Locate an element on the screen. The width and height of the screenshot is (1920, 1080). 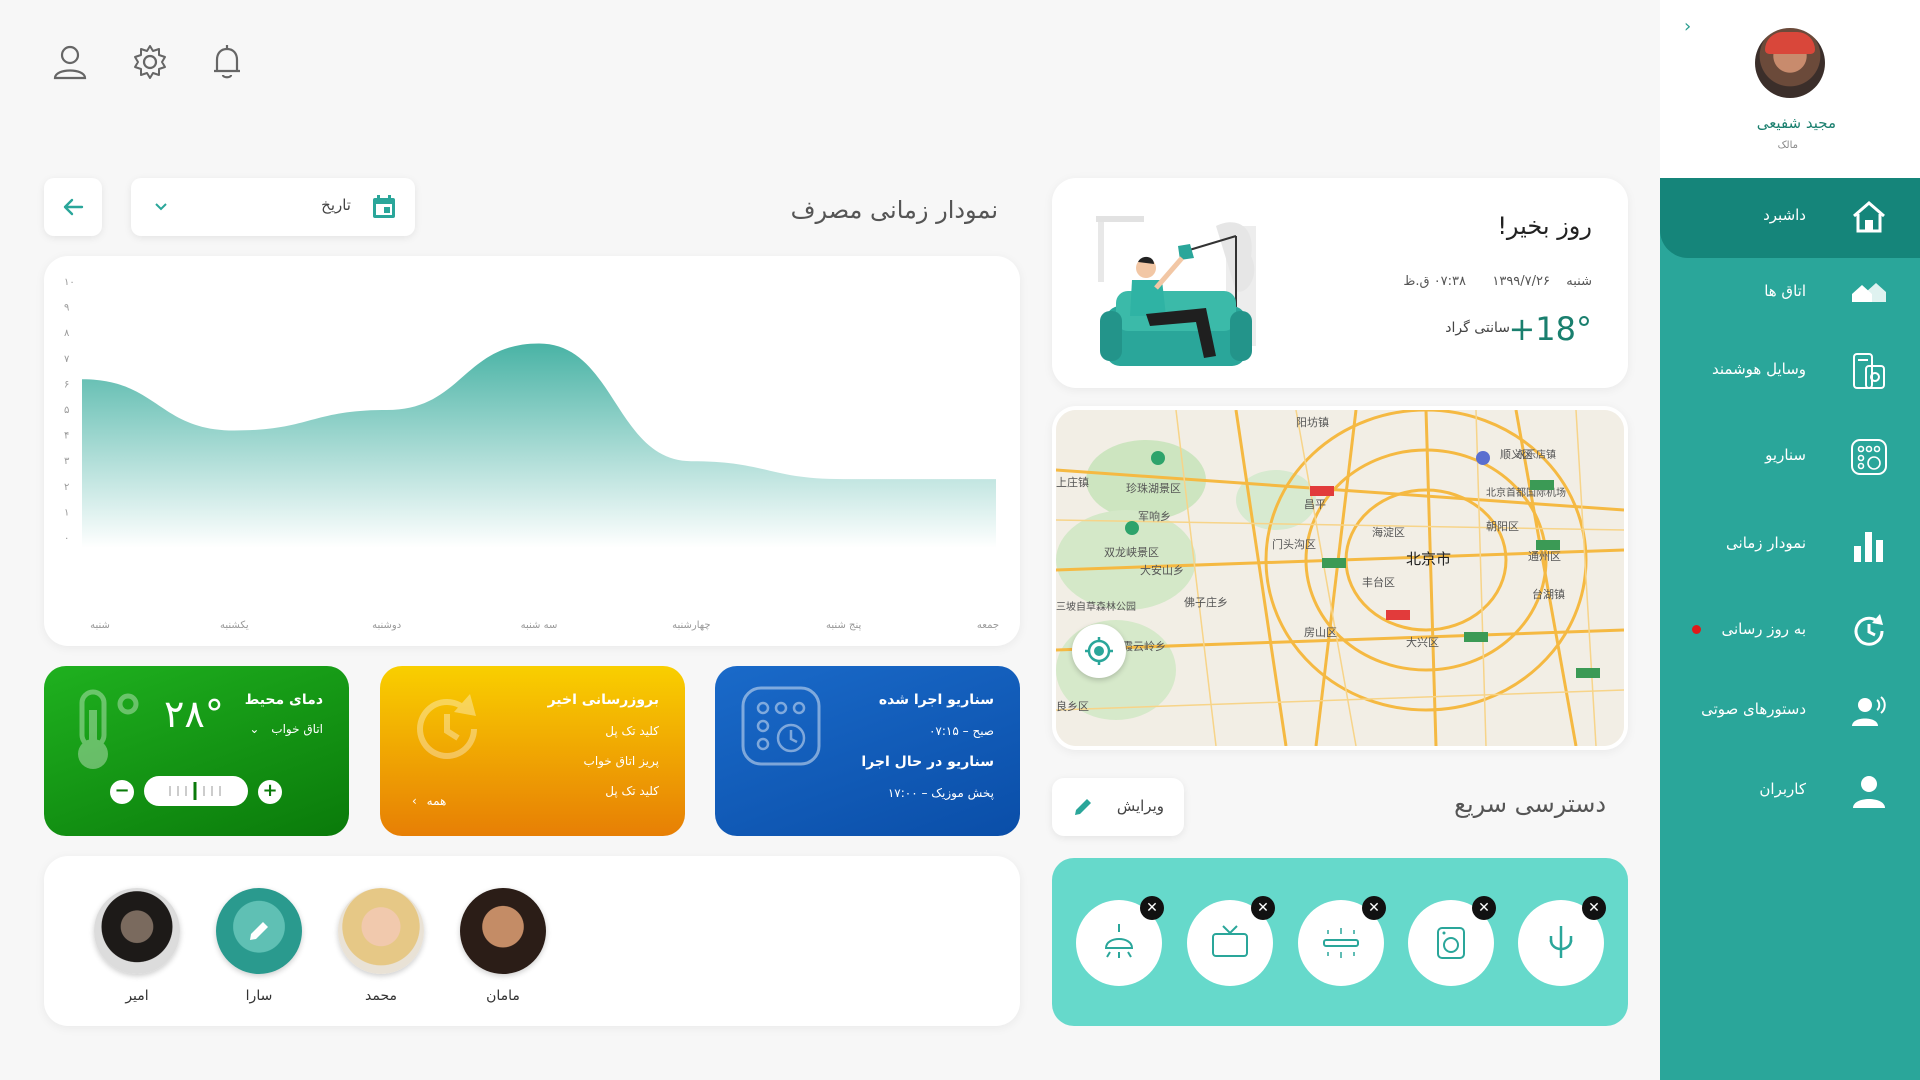
back-button is located at coordinates (73, 207).